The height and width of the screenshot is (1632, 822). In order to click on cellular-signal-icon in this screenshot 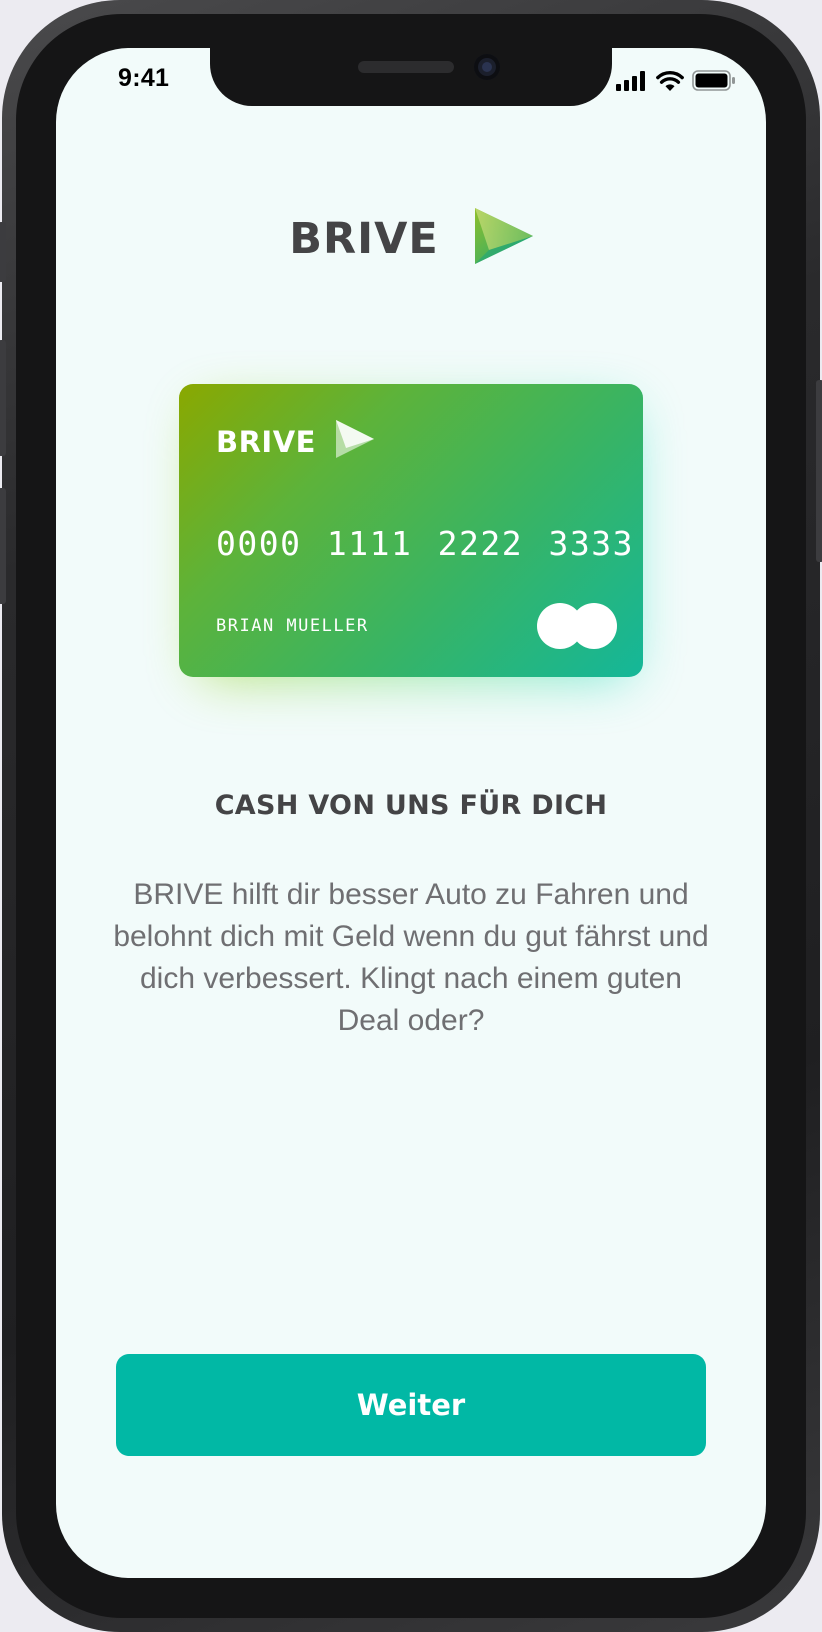, I will do `click(632, 83)`.